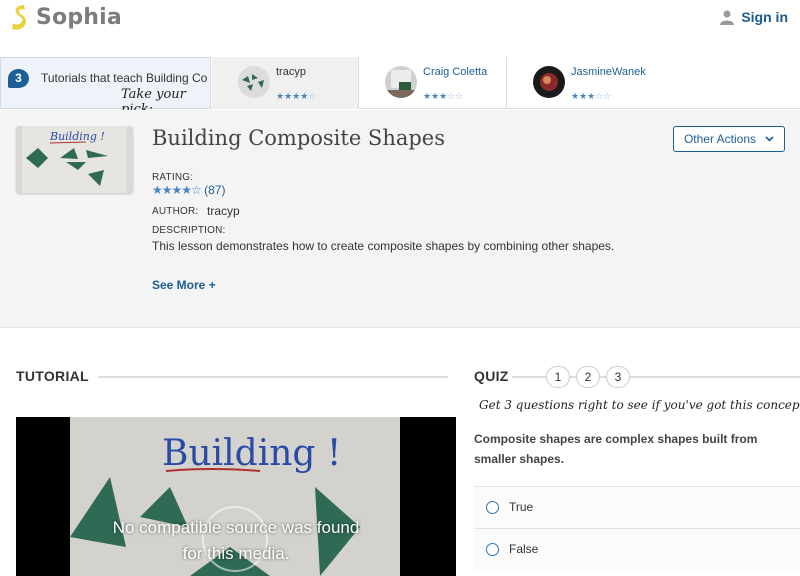 Image resolution: width=800 pixels, height=576 pixels. Describe the element at coordinates (720, 139) in the screenshot. I see `other-actions-label: Other Actions` at that location.